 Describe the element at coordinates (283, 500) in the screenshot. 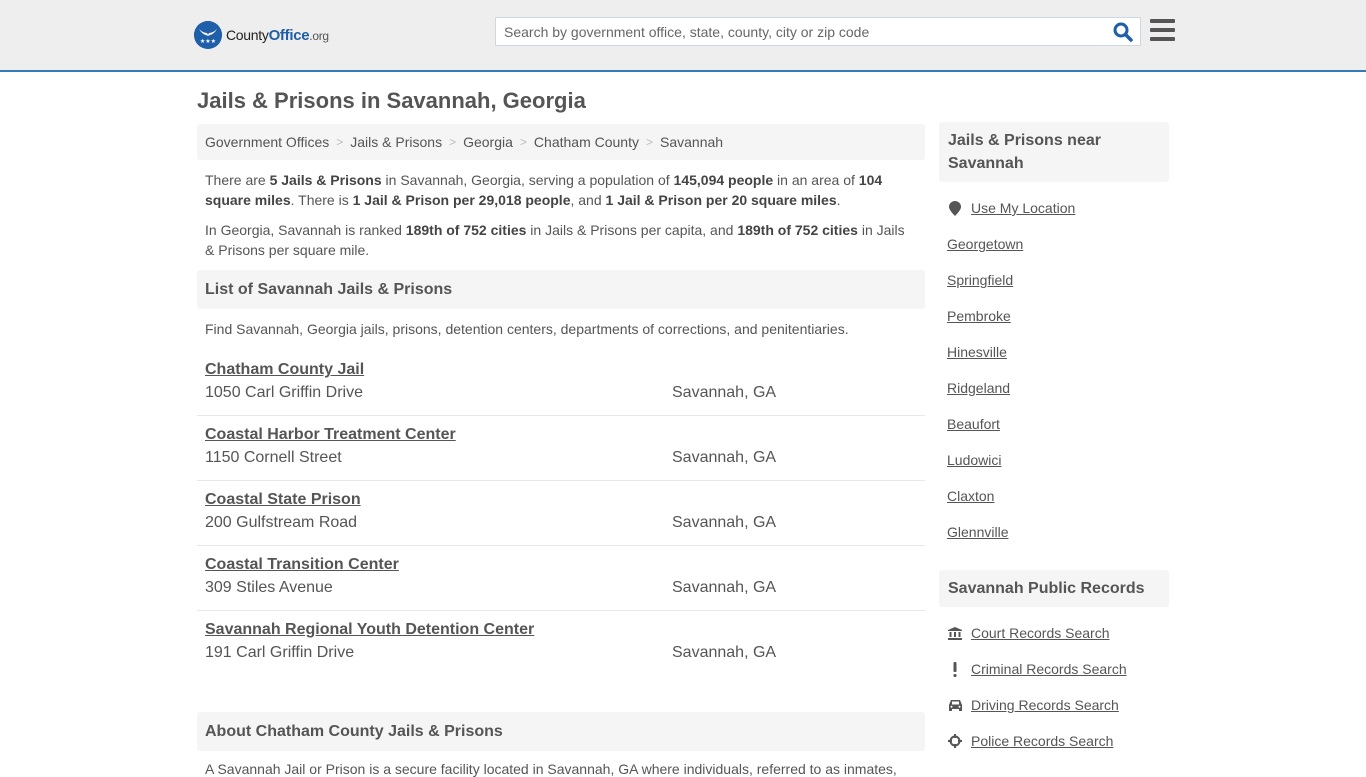

I see `facility-link: Coastal State Prison` at that location.